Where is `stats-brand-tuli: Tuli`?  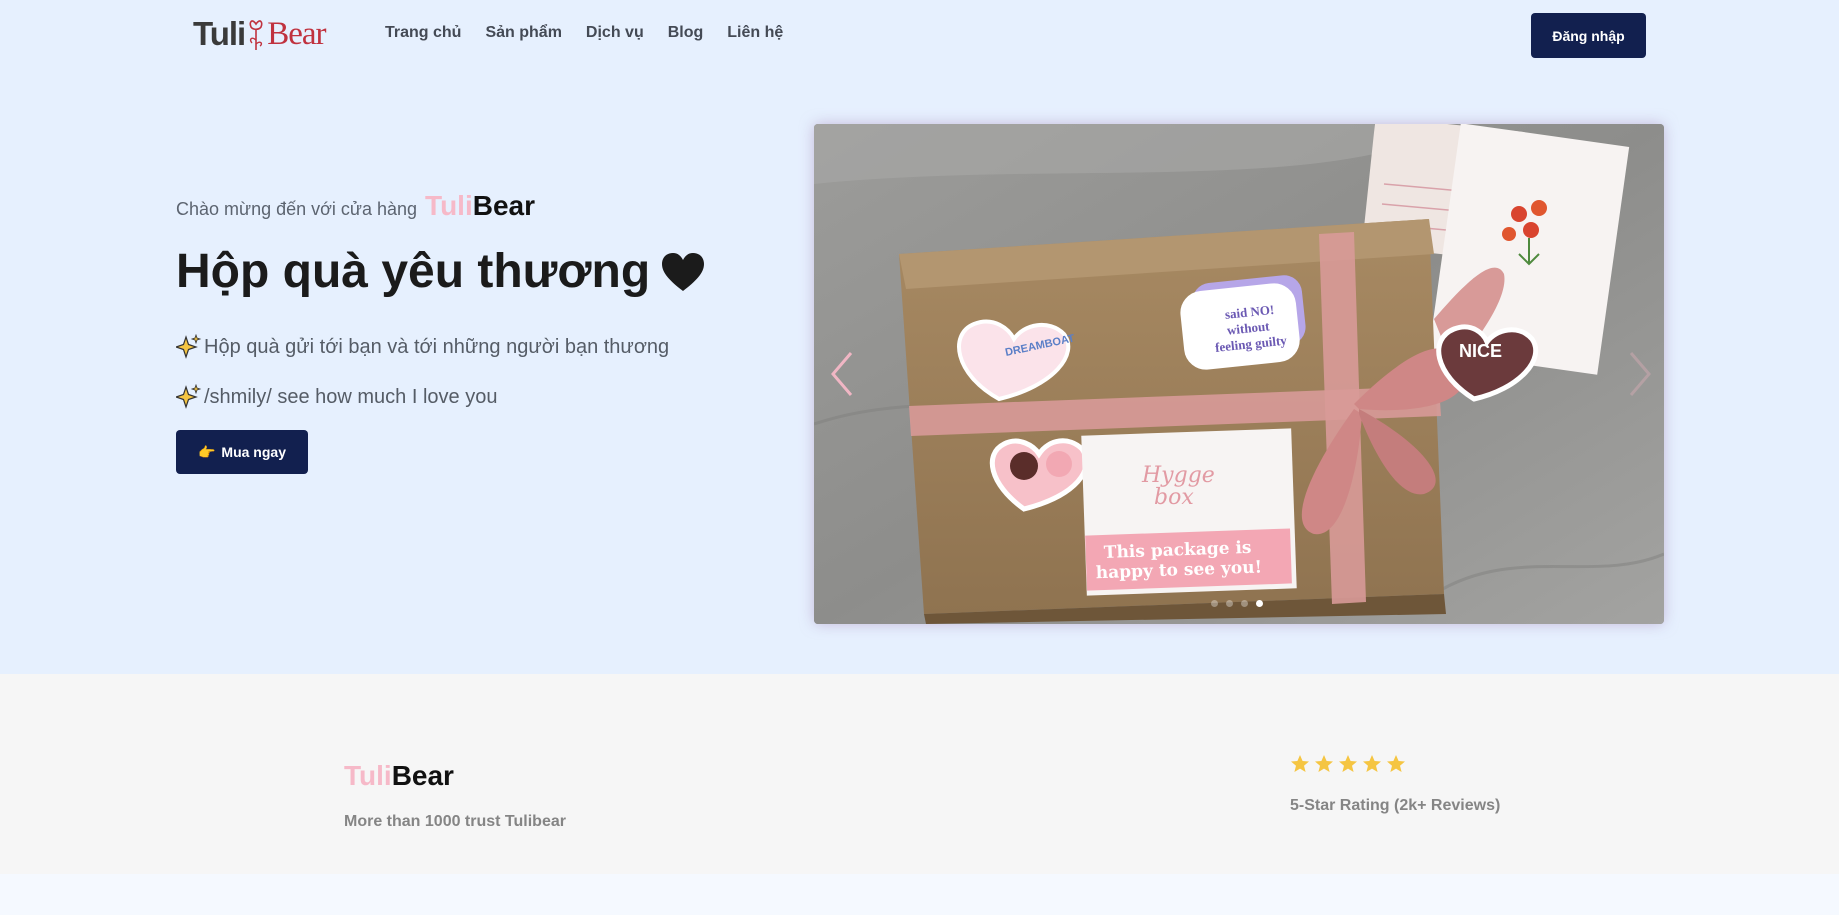
stats-brand-tuli: Tuli is located at coordinates (368, 775).